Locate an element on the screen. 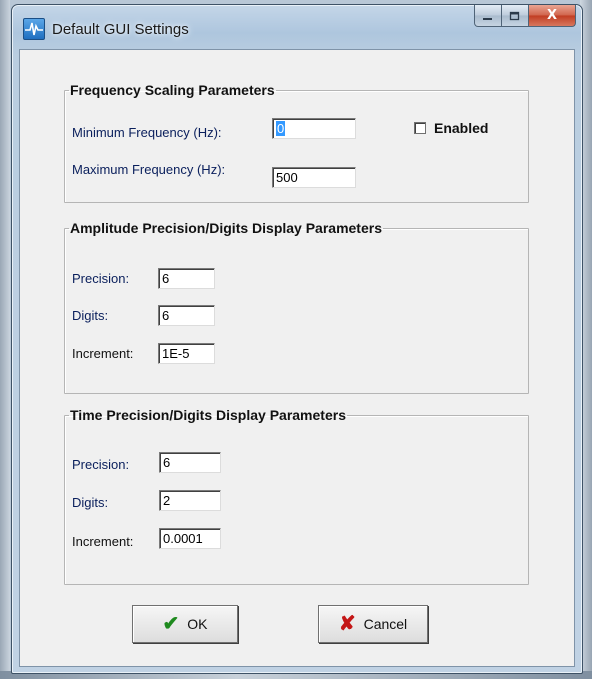 This screenshot has width=592, height=679. min-frequency-input: 0 is located at coordinates (314, 128).